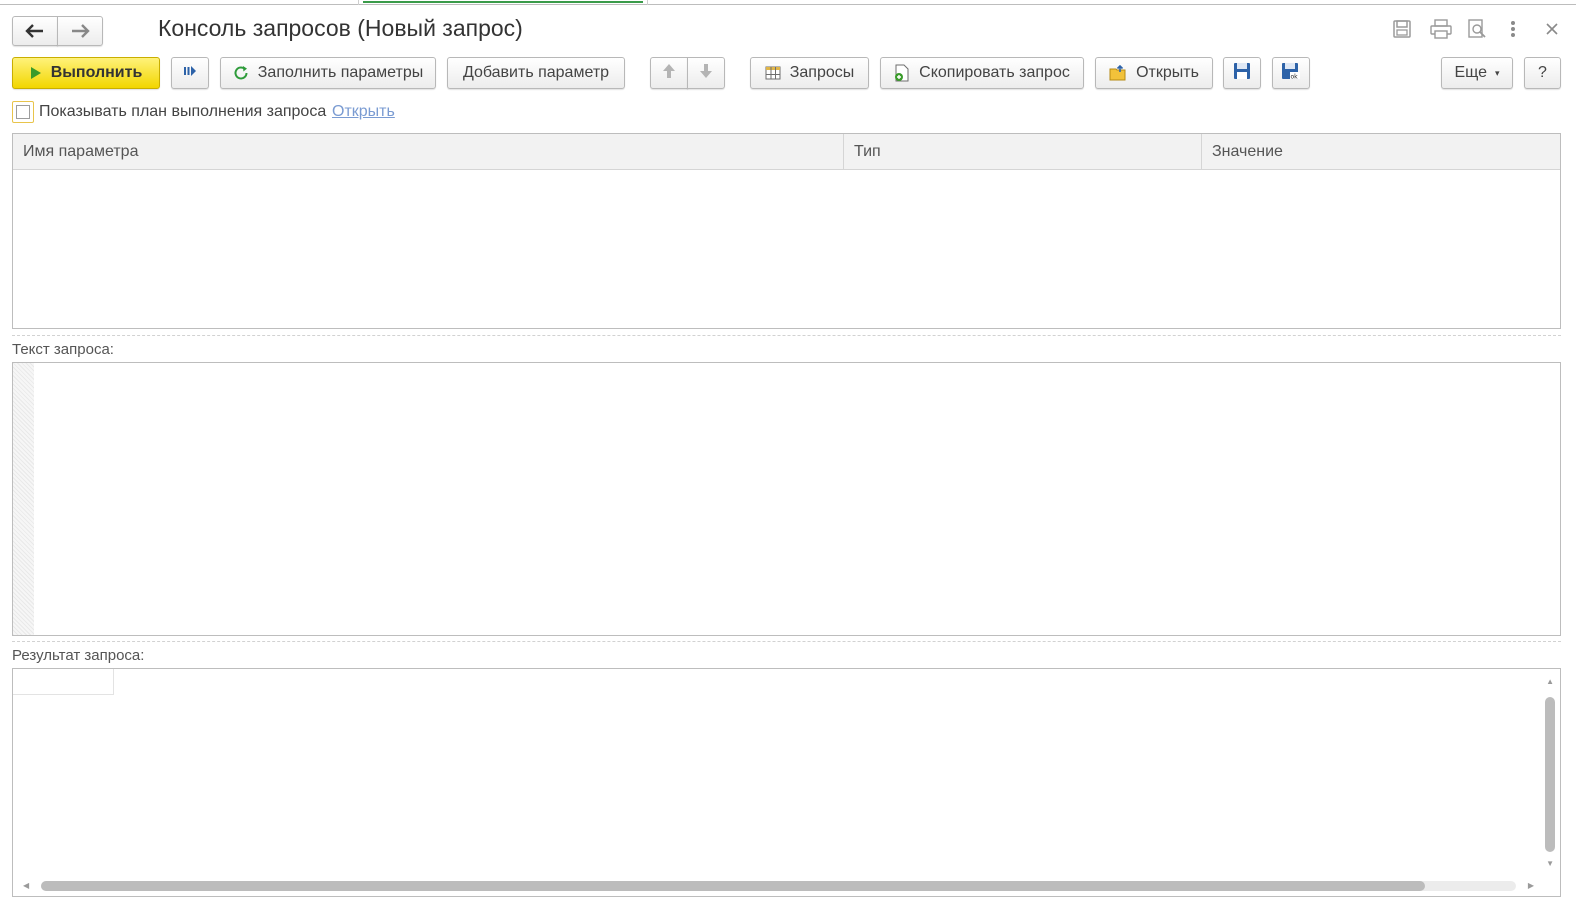 Image resolution: width=1576 pixels, height=904 pixels. Describe the element at coordinates (1023, 151) in the screenshot. I see `column-header-type: Тип` at that location.